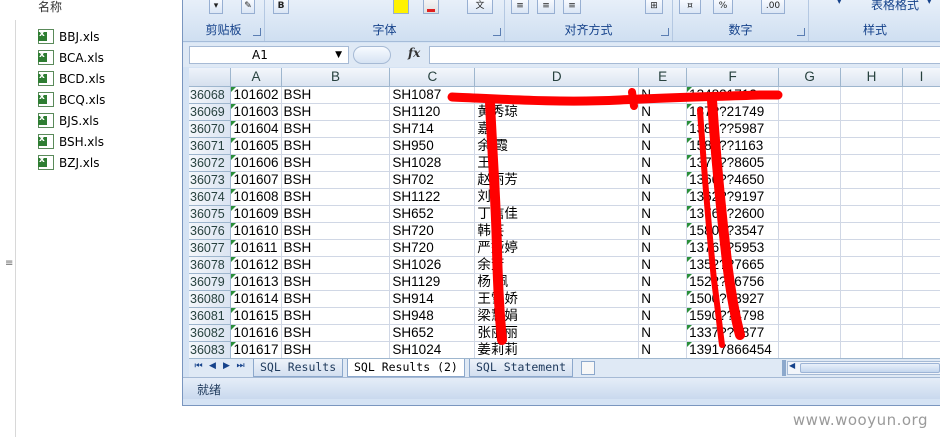 The width and height of the screenshot is (940, 437). What do you see at coordinates (256, 333) in the screenshot?
I see `cell-a: 101616` at bounding box center [256, 333].